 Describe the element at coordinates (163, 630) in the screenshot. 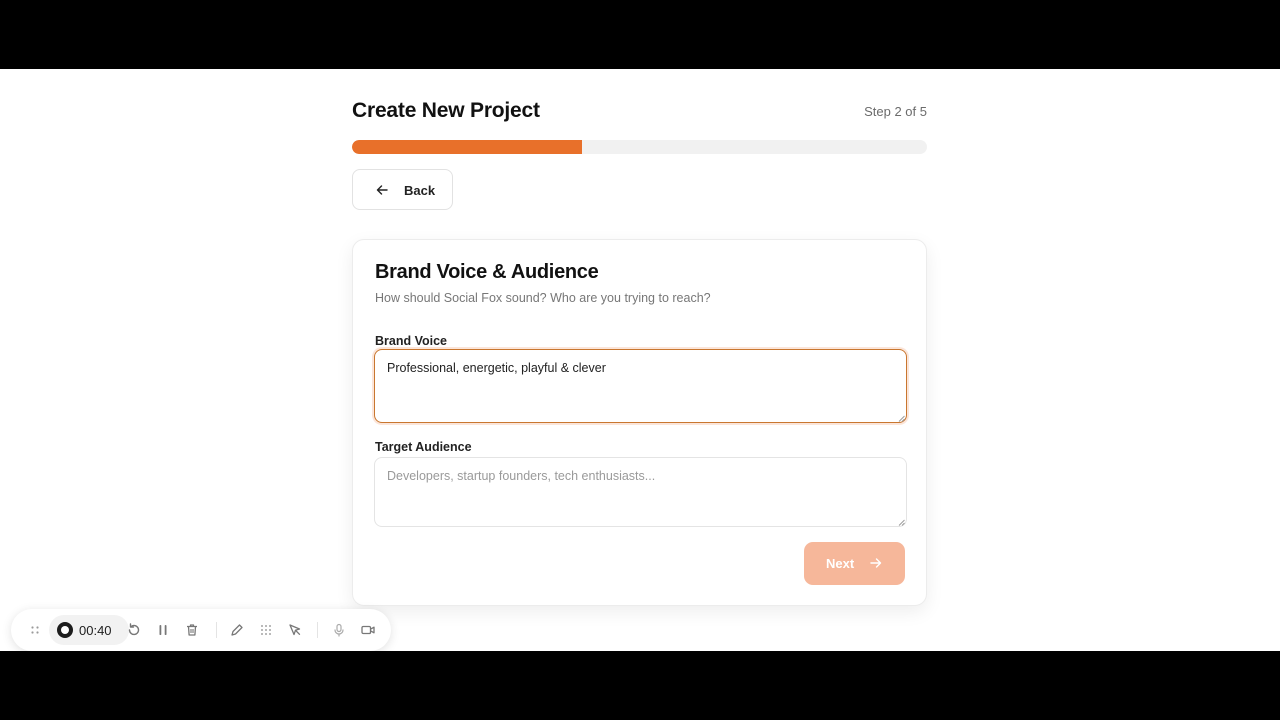

I see `pause-icon` at that location.